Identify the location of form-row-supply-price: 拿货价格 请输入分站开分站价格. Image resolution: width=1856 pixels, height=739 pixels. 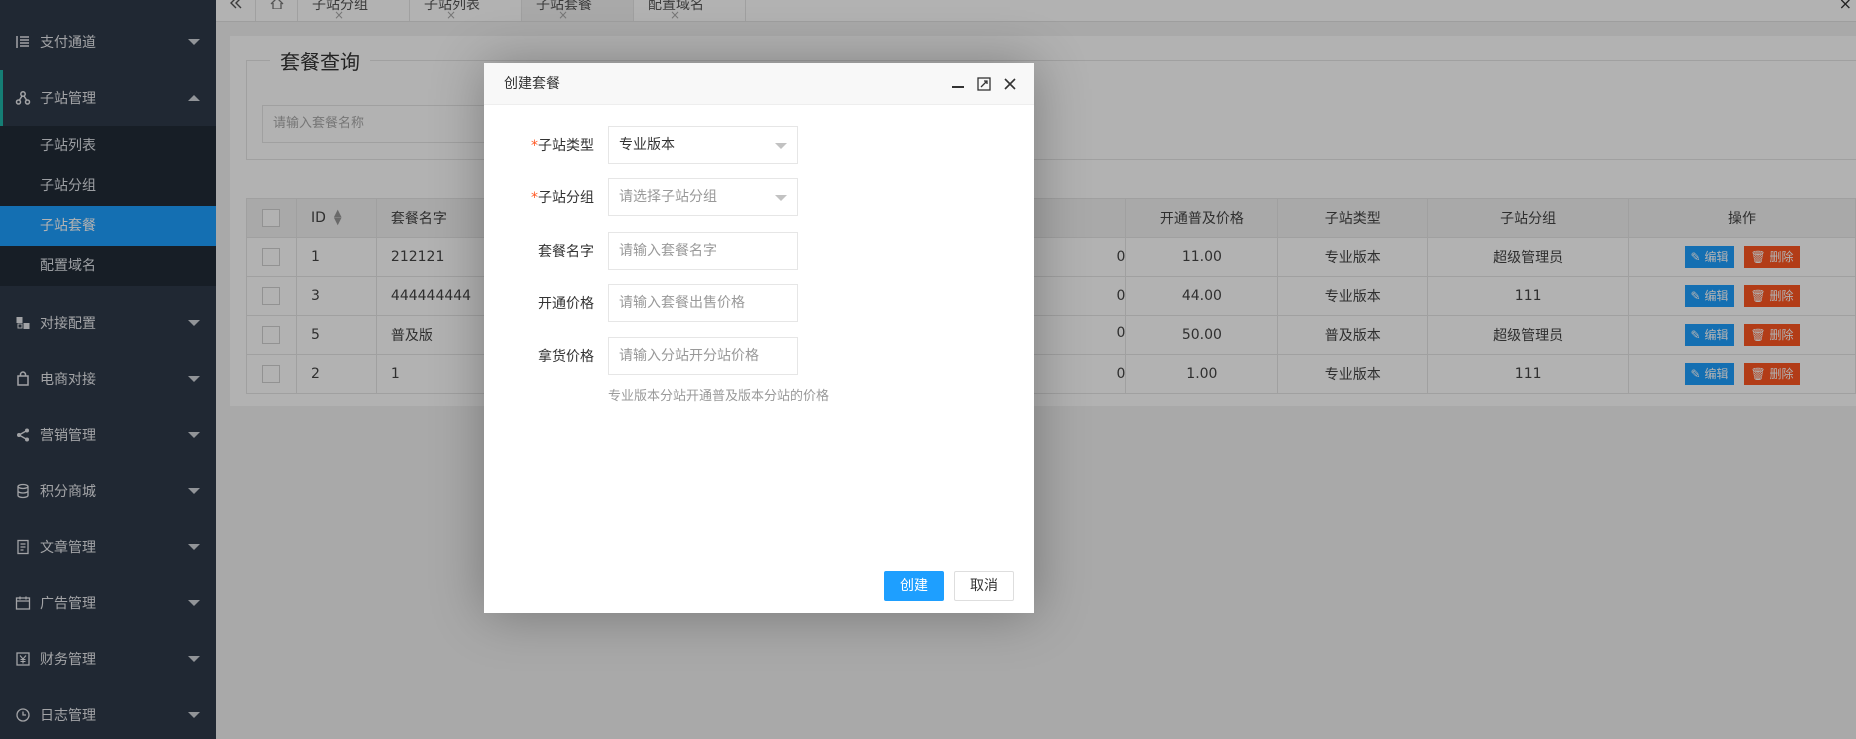
(759, 357).